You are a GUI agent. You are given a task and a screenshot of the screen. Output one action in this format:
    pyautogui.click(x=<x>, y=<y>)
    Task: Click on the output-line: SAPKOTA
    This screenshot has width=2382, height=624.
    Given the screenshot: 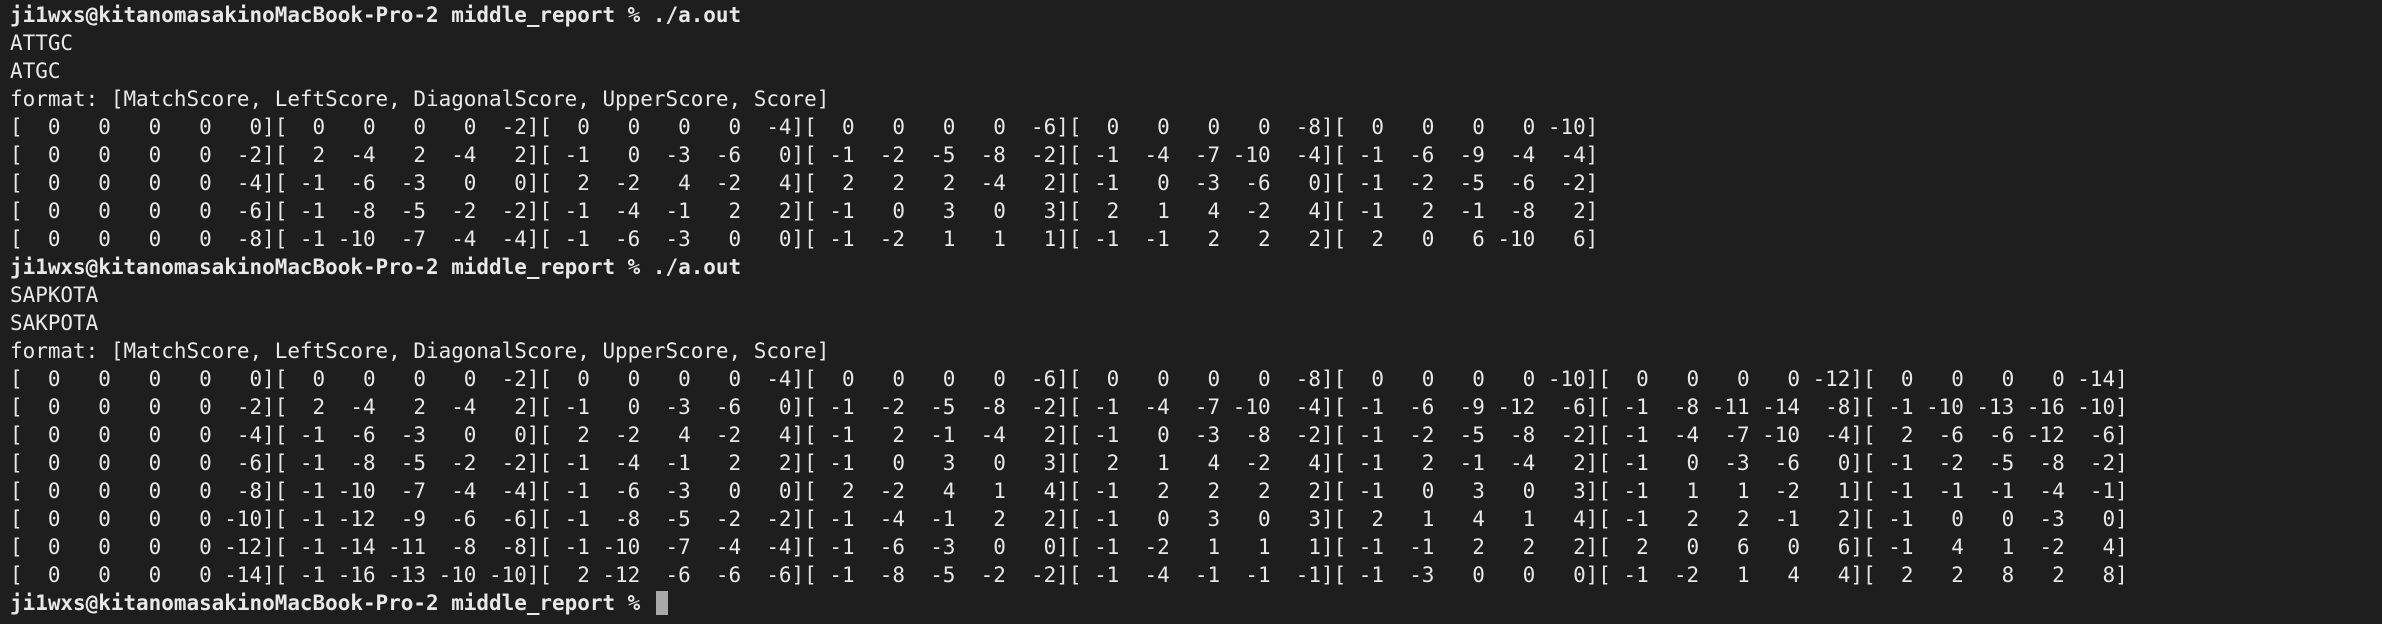 What is the action you would take?
    pyautogui.click(x=1196, y=295)
    